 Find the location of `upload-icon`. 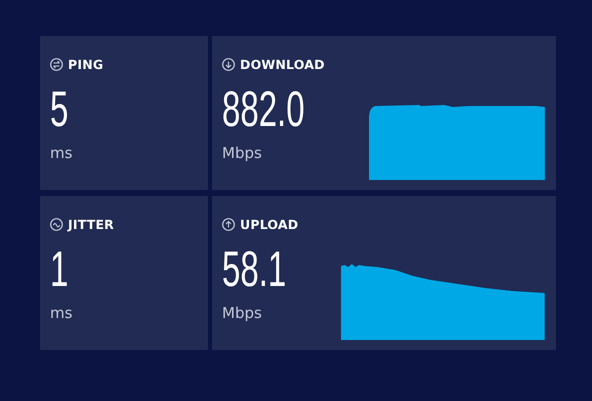

upload-icon is located at coordinates (228, 224).